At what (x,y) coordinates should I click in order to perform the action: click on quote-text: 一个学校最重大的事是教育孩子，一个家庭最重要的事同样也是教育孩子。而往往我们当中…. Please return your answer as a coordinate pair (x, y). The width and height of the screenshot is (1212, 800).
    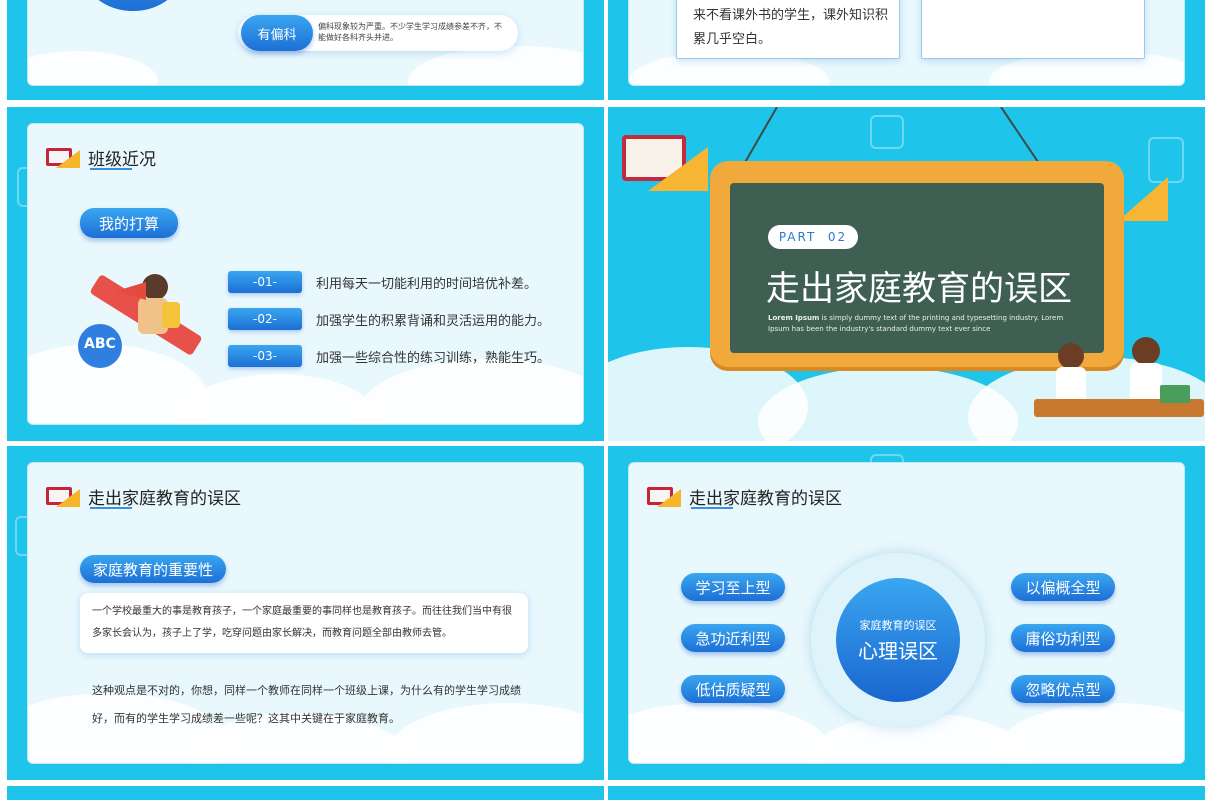
    Looking at the image, I should click on (302, 622).